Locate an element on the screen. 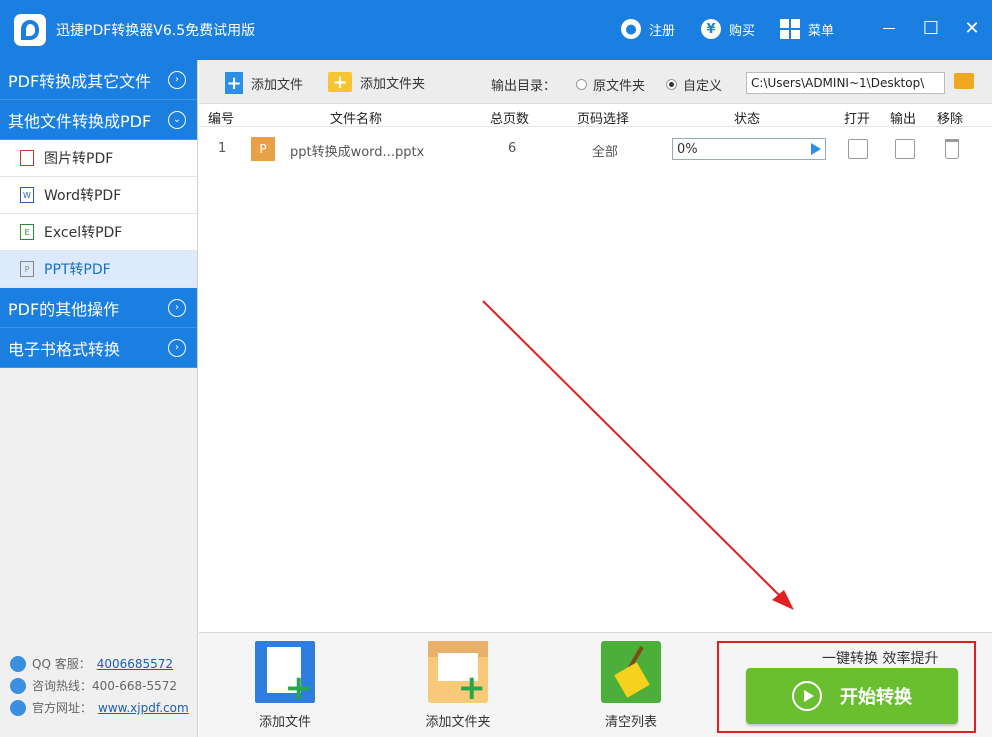 The height and width of the screenshot is (737, 992). table-row: 1 P ppt转换成word...pptx 6 全部 0% is located at coordinates (595, 149).